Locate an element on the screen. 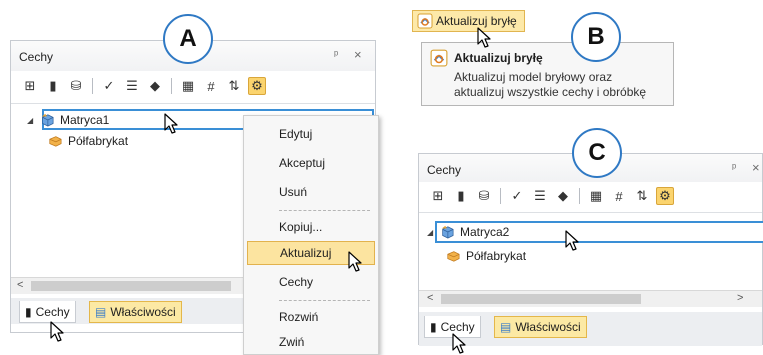 Image resolution: width=763 pixels, height=355 pixels. tooltip-line: Aktualizuj model bryłowy oraz is located at coordinates (533, 77).